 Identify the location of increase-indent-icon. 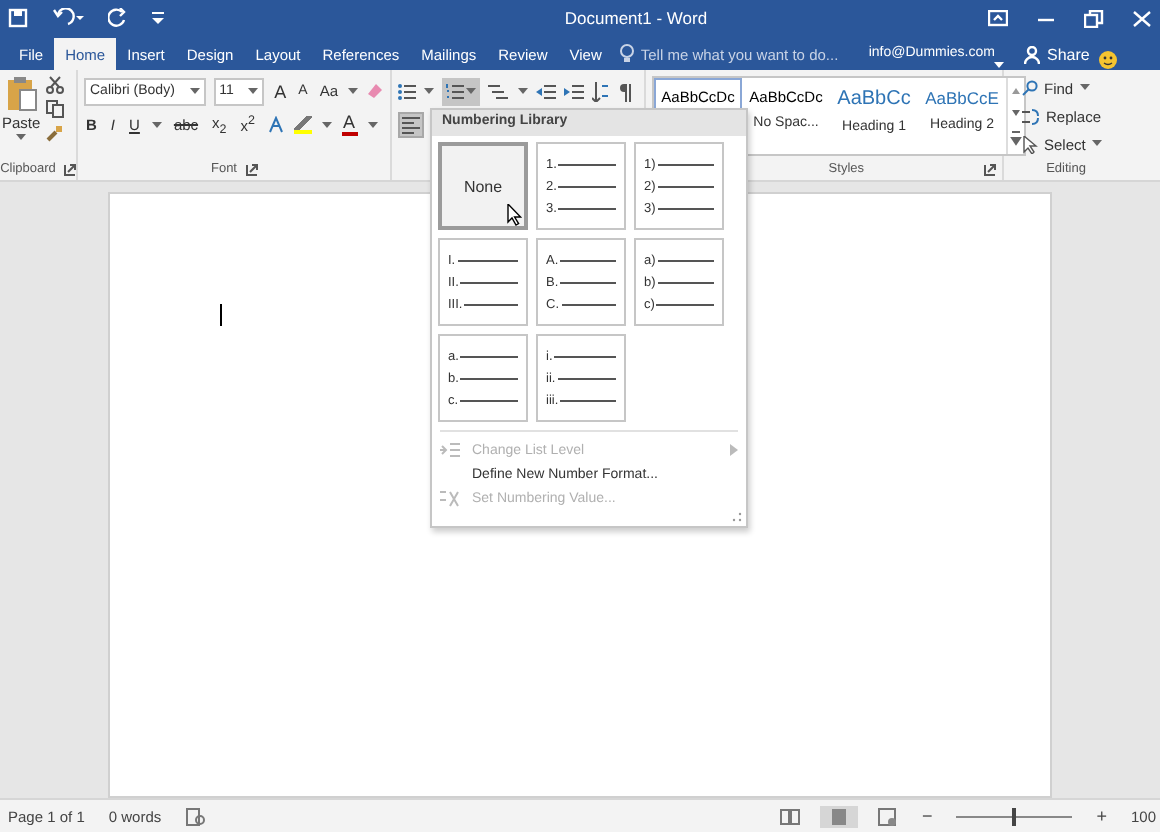
(574, 91).